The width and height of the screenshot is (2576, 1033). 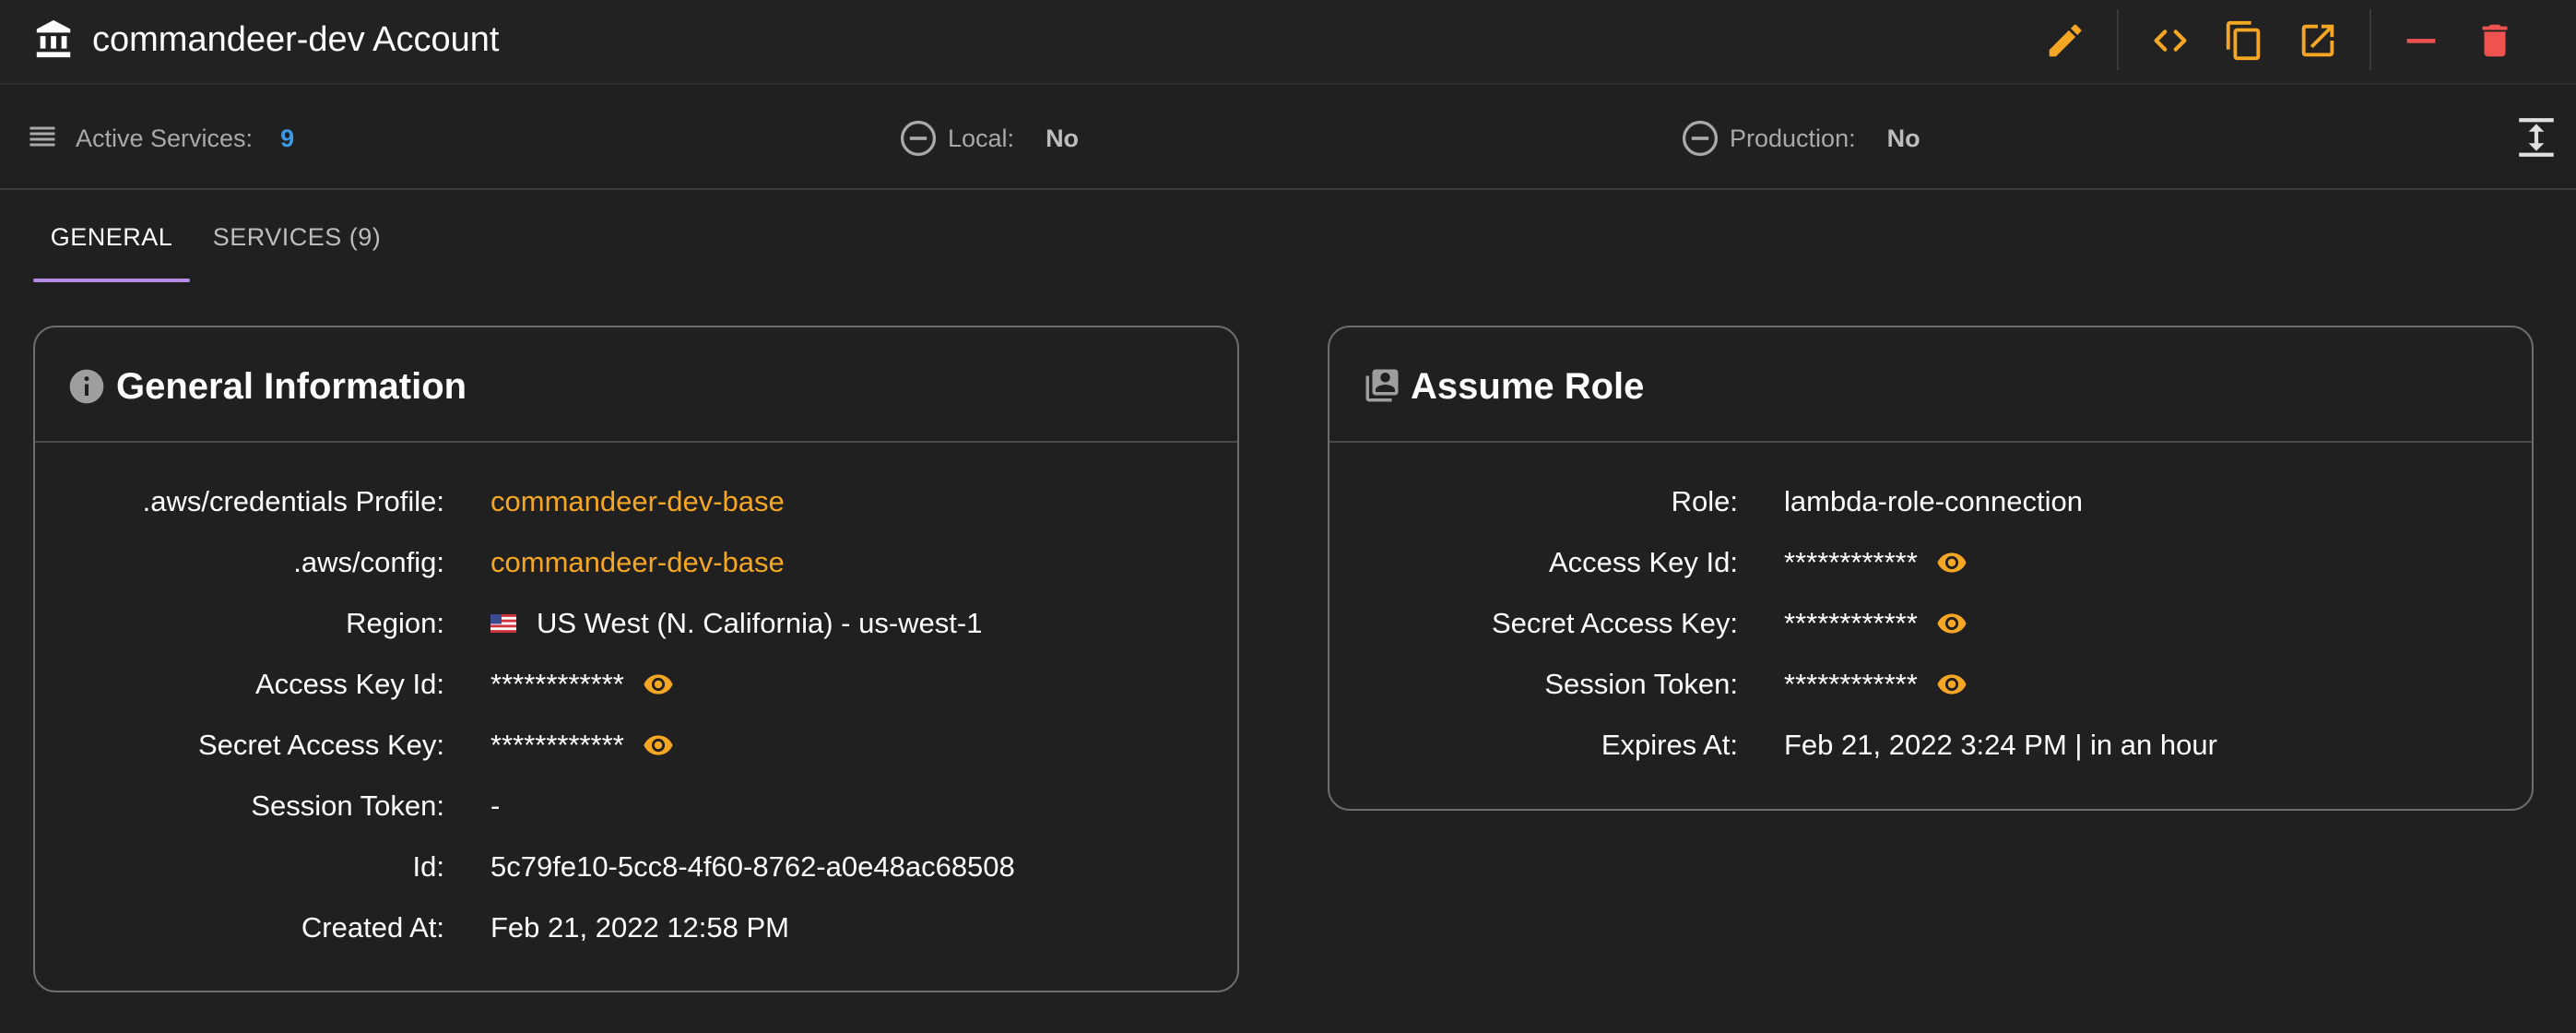 I want to click on copy-button, so click(x=2244, y=41).